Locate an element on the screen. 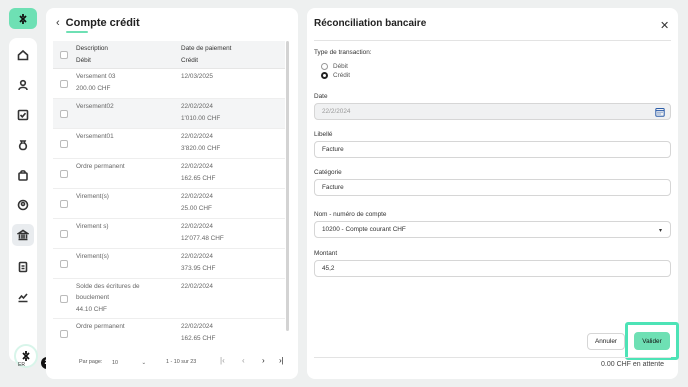 Image resolution: width=688 pixels, height=387 pixels. account-label: Nom - numéro de compte is located at coordinates (350, 214).